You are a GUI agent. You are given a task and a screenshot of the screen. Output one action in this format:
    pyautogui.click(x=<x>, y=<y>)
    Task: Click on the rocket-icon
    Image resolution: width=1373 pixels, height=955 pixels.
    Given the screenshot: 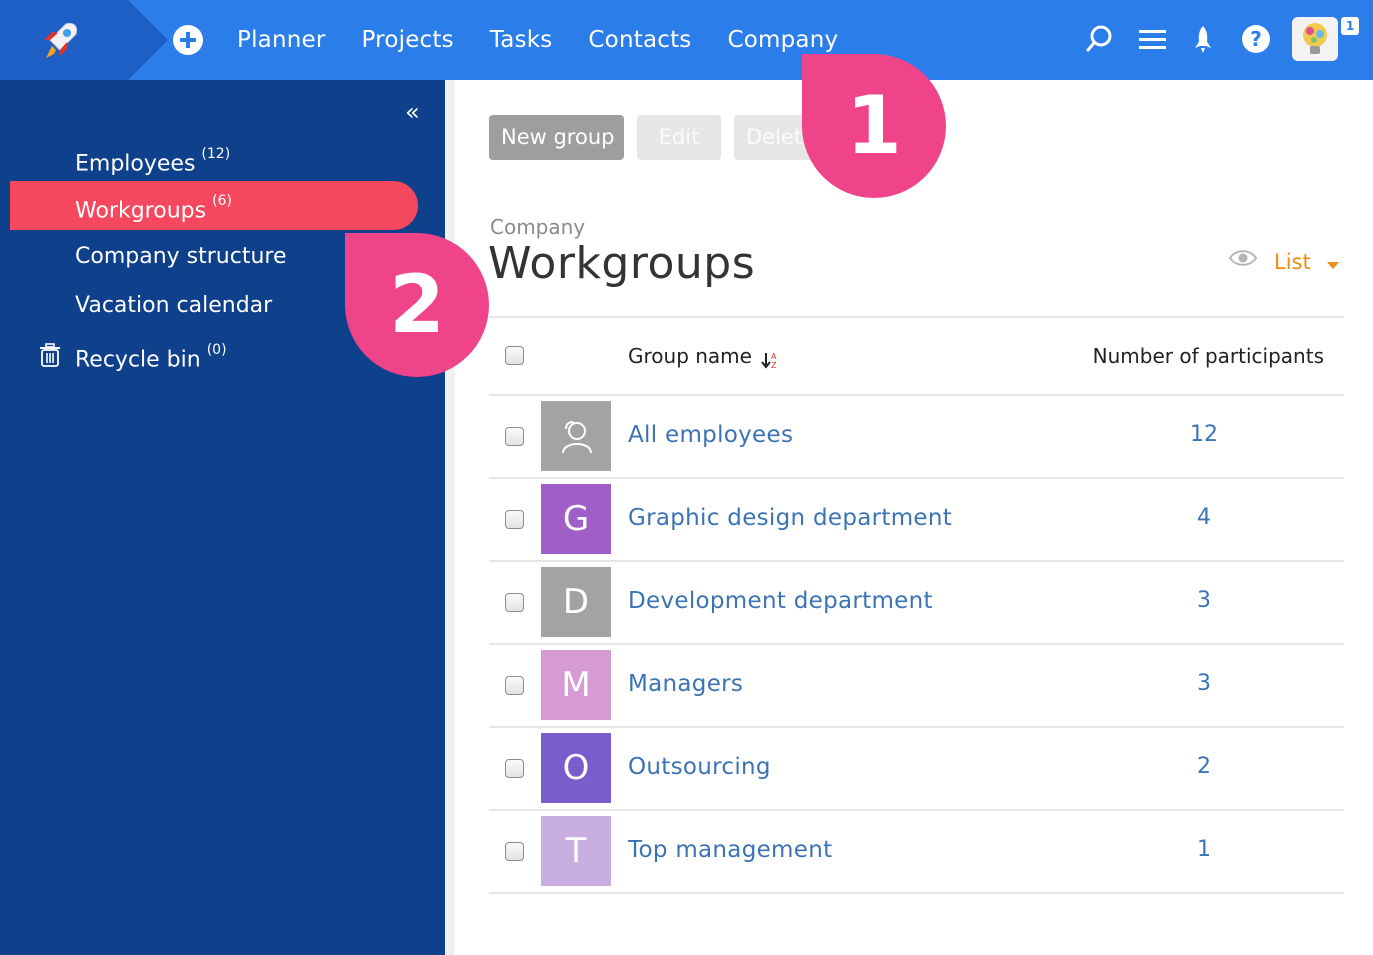 What is the action you would take?
    pyautogui.click(x=1203, y=39)
    